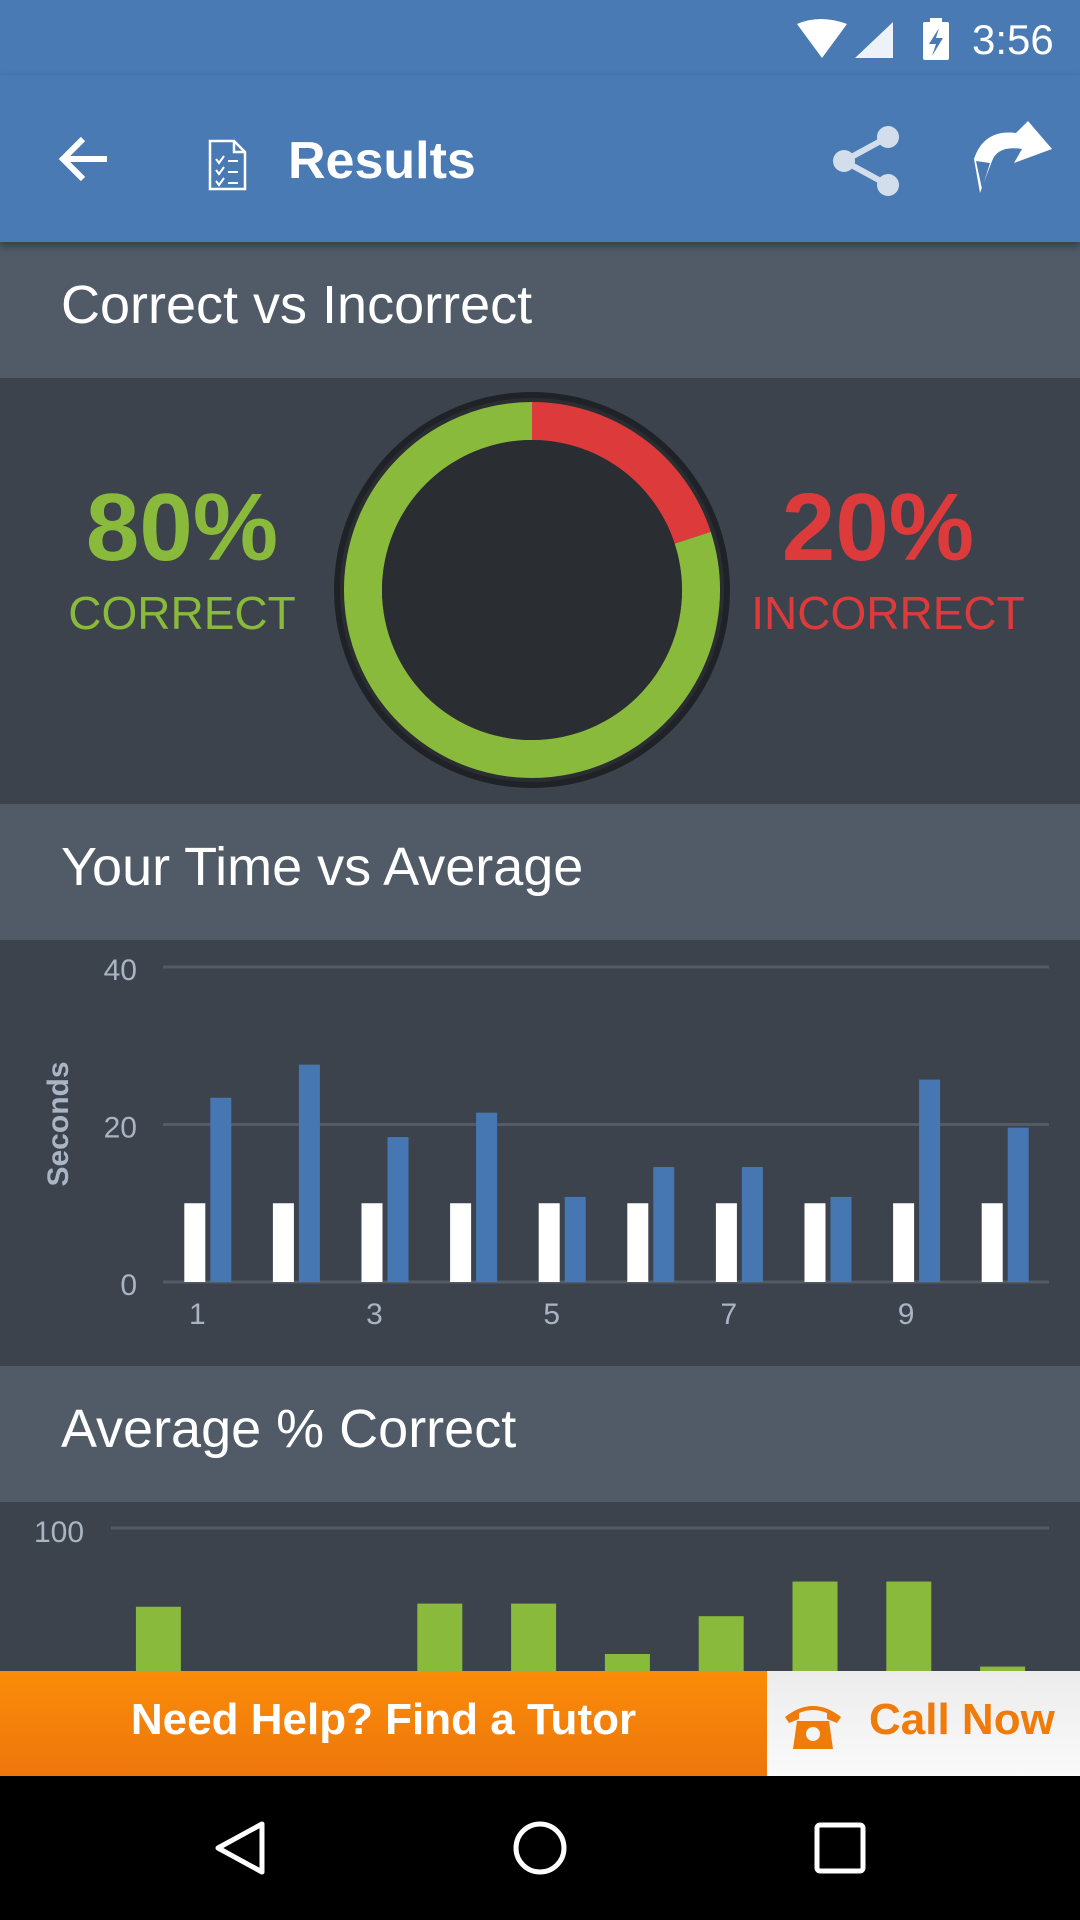  What do you see at coordinates (322, 867) in the screenshot?
I see `section-title: Your Time vs Average` at bounding box center [322, 867].